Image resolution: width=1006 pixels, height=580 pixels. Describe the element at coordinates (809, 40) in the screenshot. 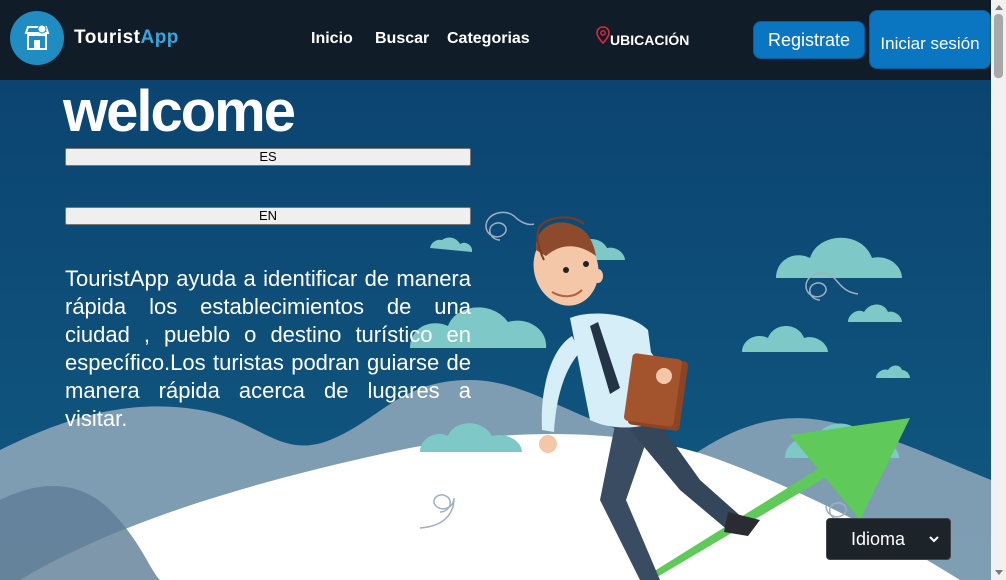

I see `register-button: Registrate` at that location.